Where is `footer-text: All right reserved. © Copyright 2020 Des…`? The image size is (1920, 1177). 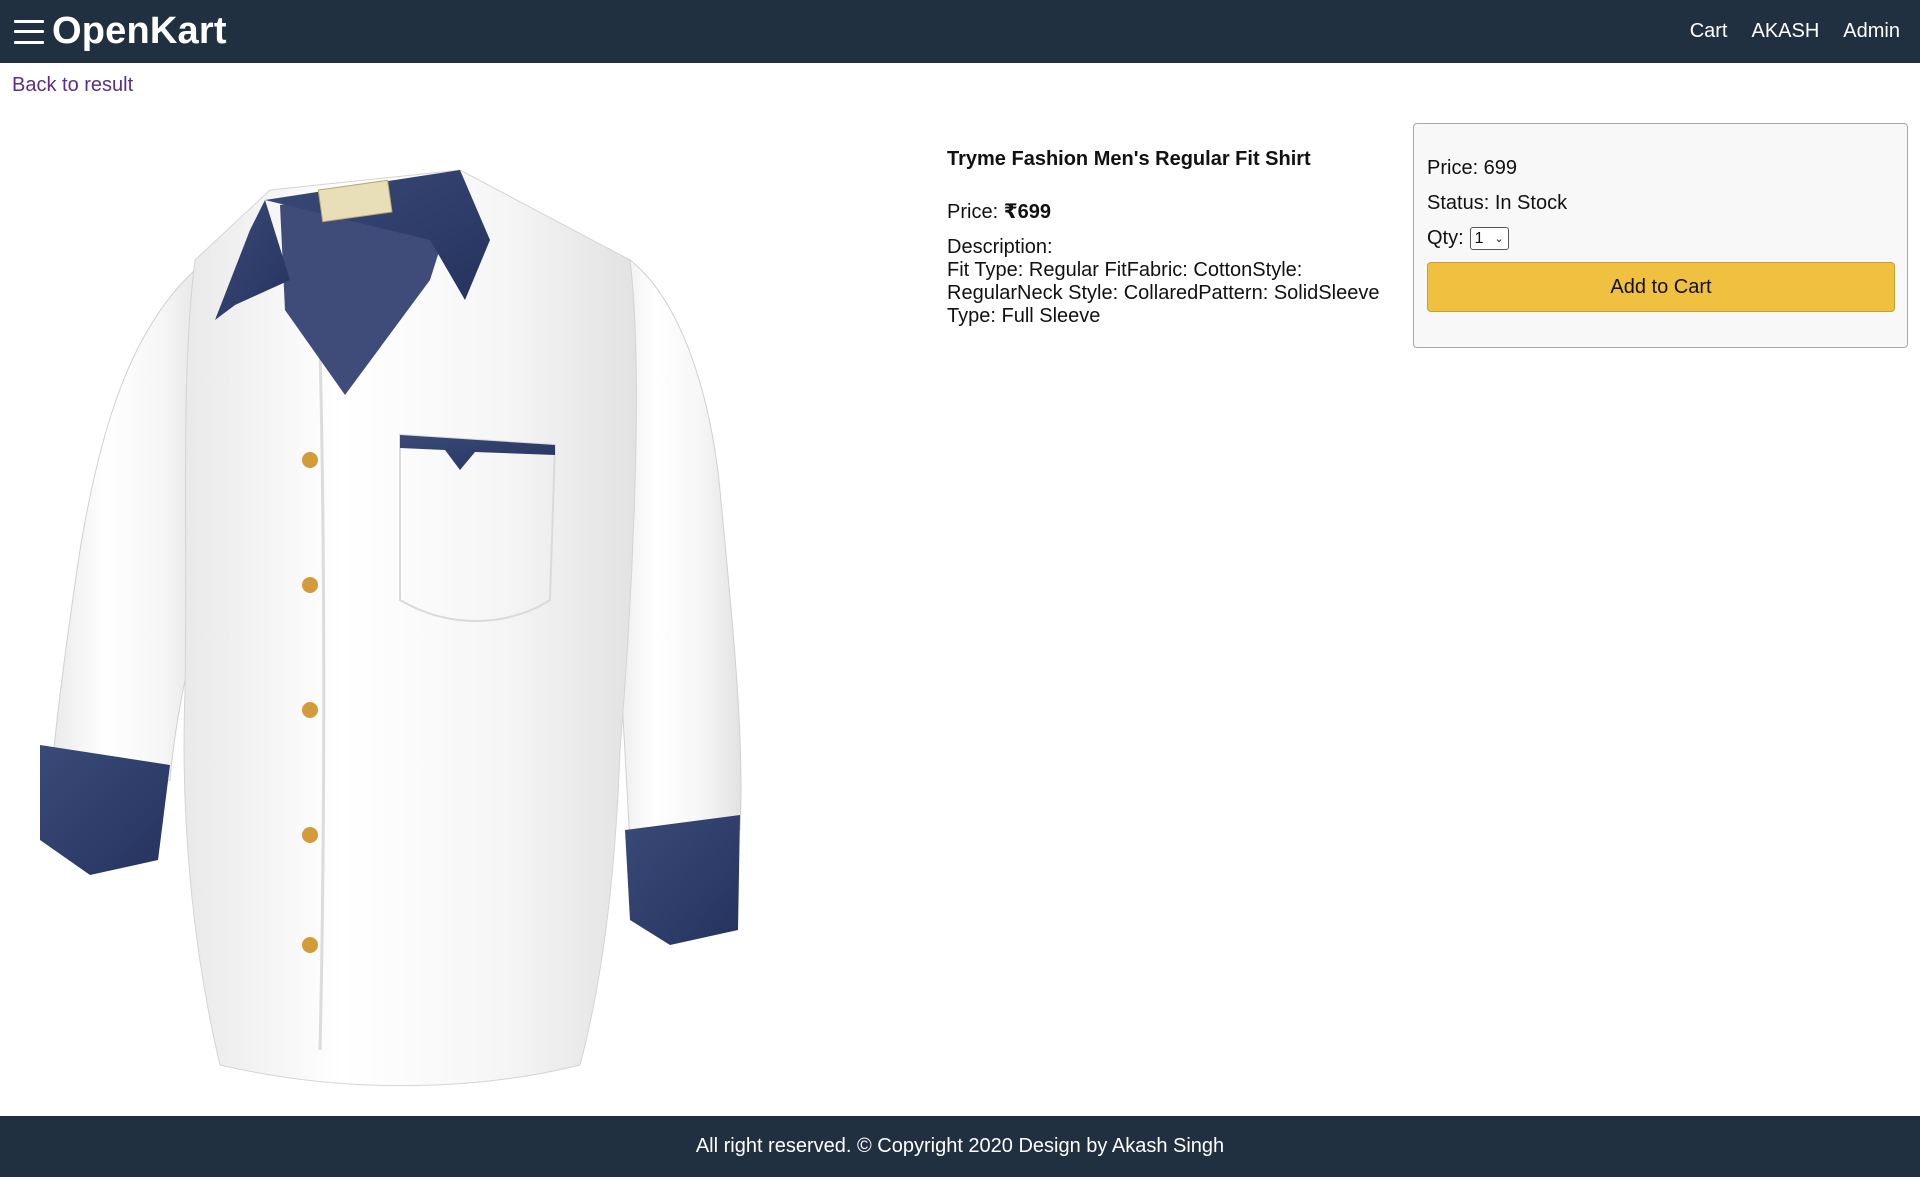
footer-text: All right reserved. © Copyright 2020 Des… is located at coordinates (960, 1146).